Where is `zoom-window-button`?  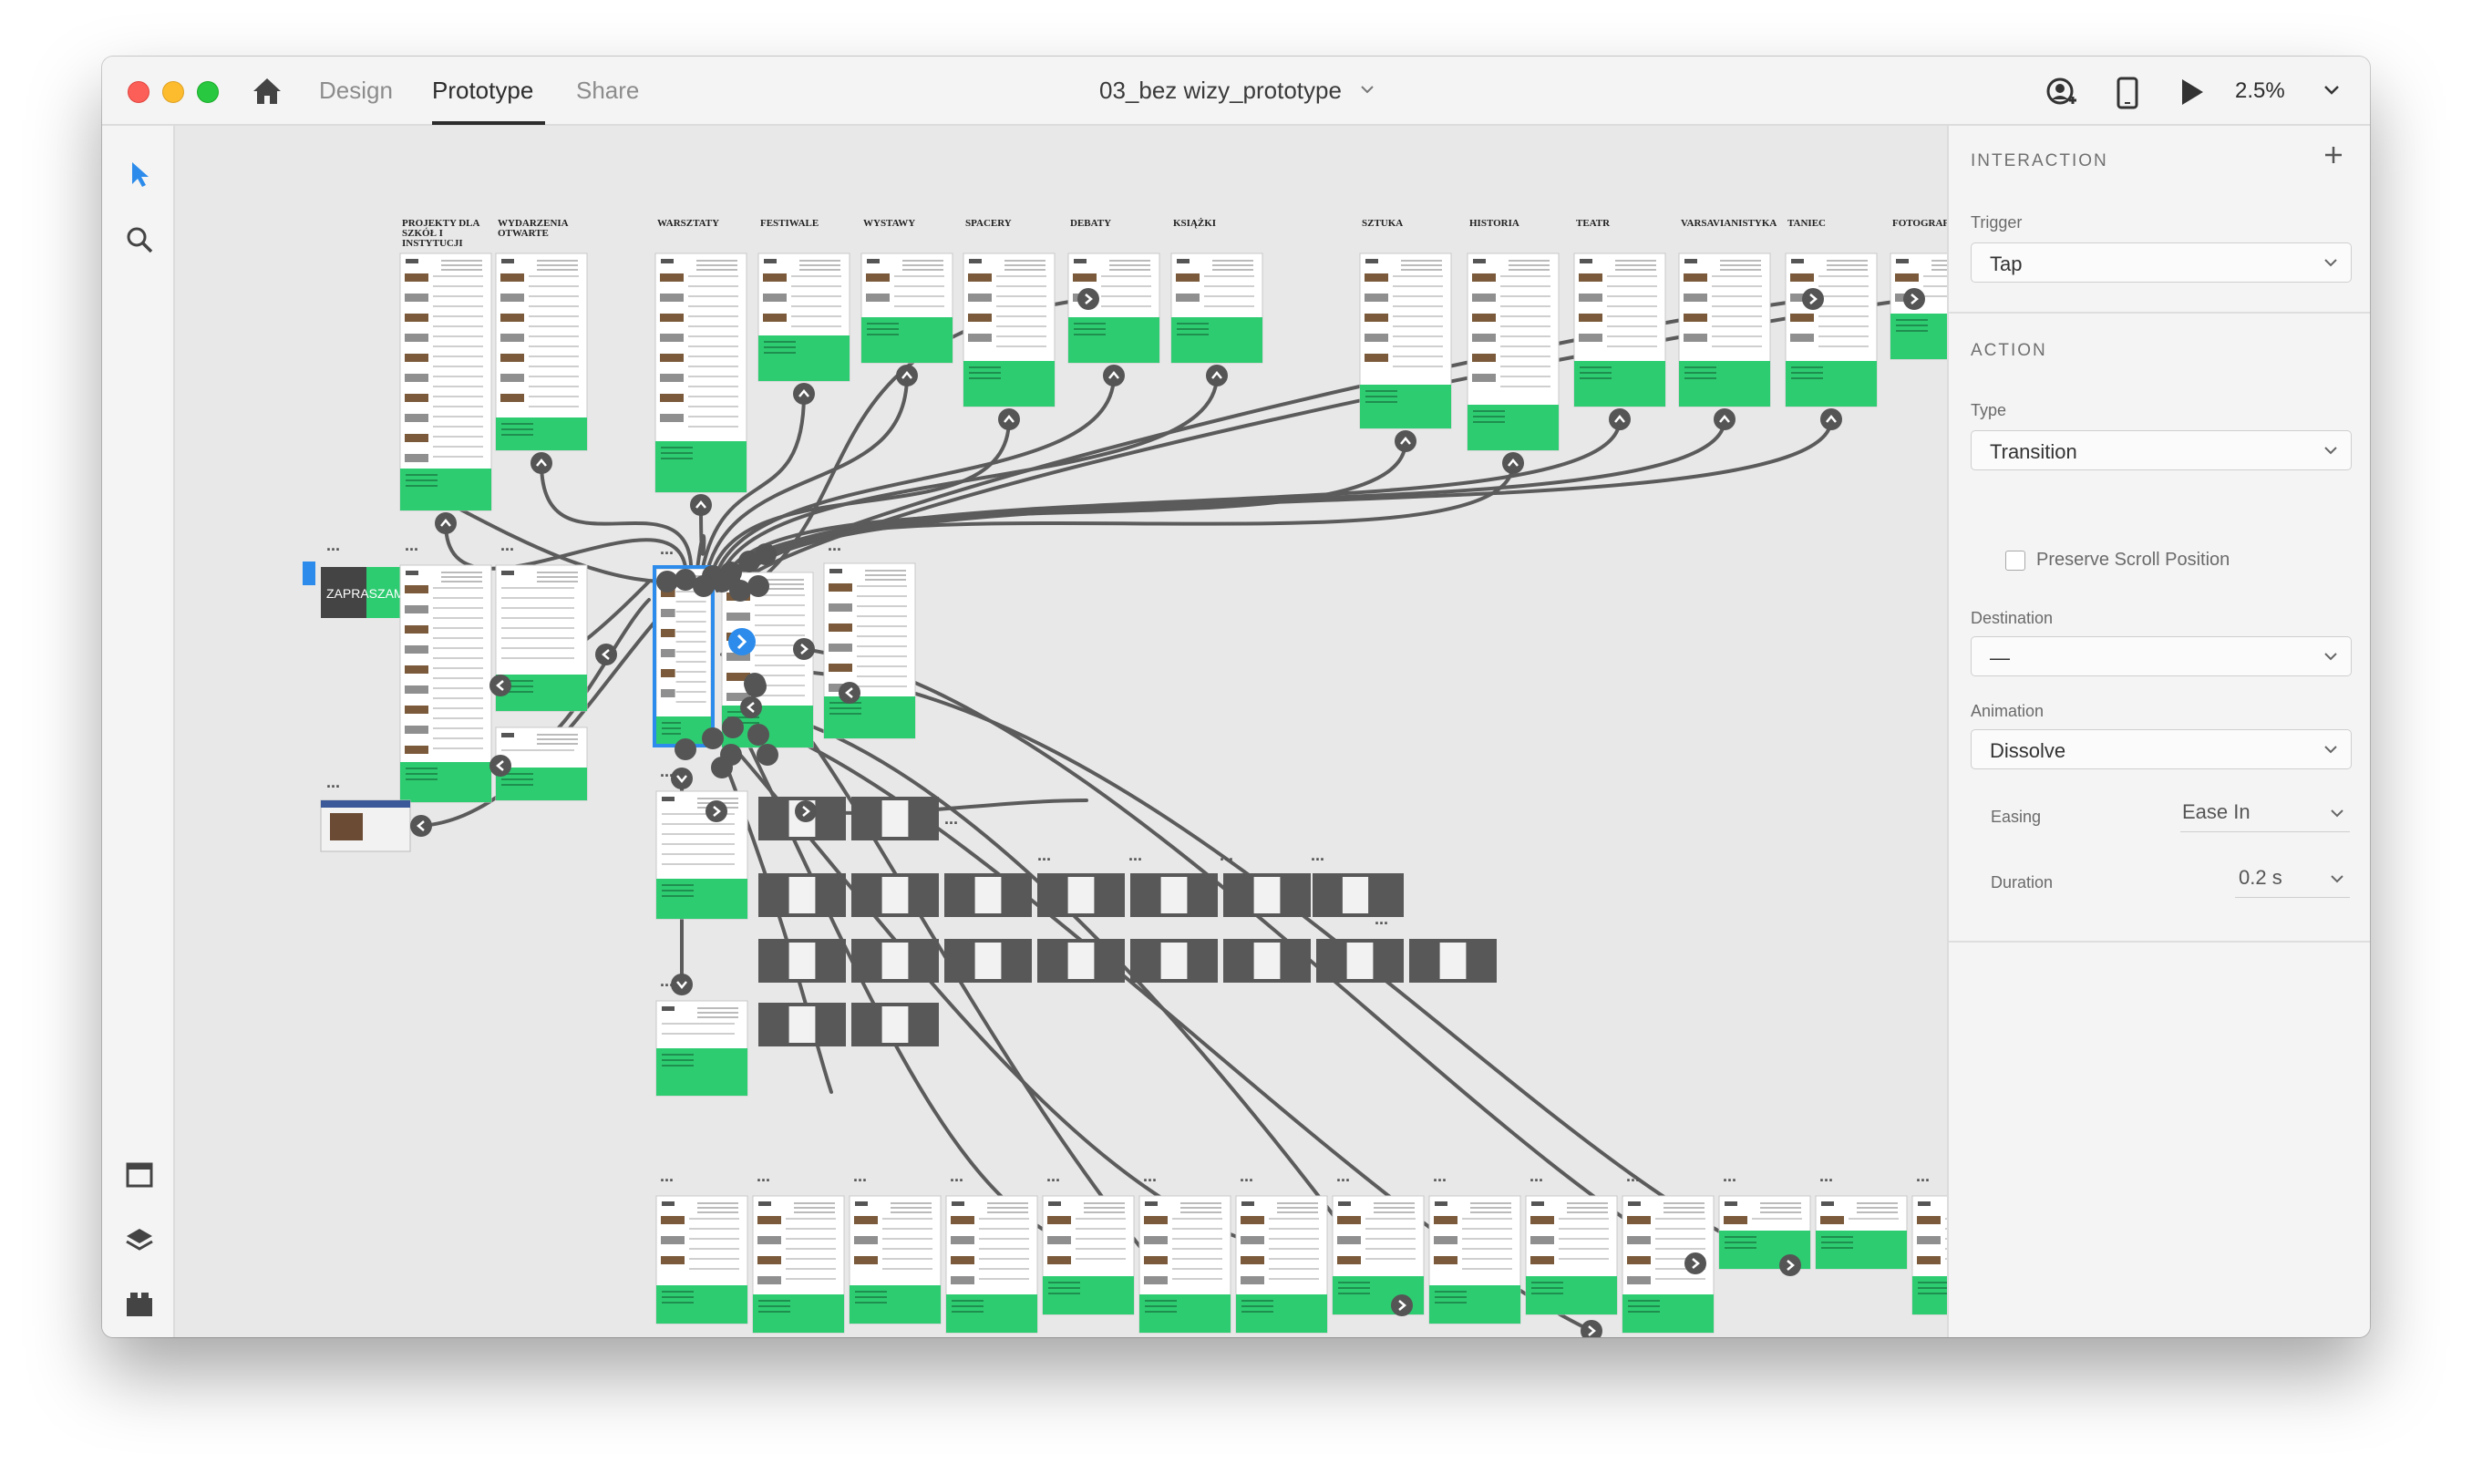 zoom-window-button is located at coordinates (208, 92).